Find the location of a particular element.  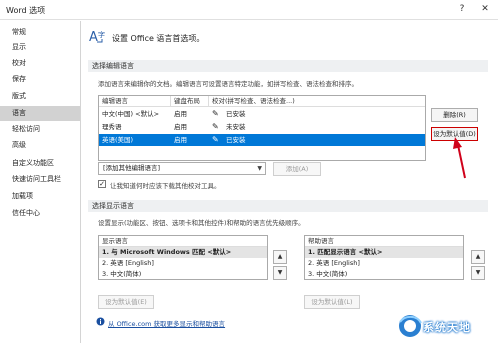

watermark-text: 系统天地 is located at coordinates (447, 327).